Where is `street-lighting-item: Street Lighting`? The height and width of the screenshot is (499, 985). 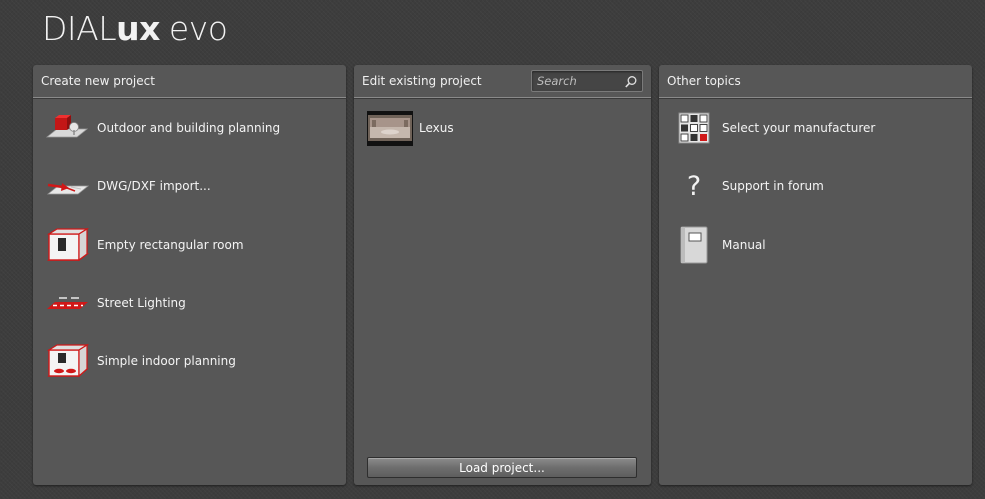 street-lighting-item: Street Lighting is located at coordinates (115, 303).